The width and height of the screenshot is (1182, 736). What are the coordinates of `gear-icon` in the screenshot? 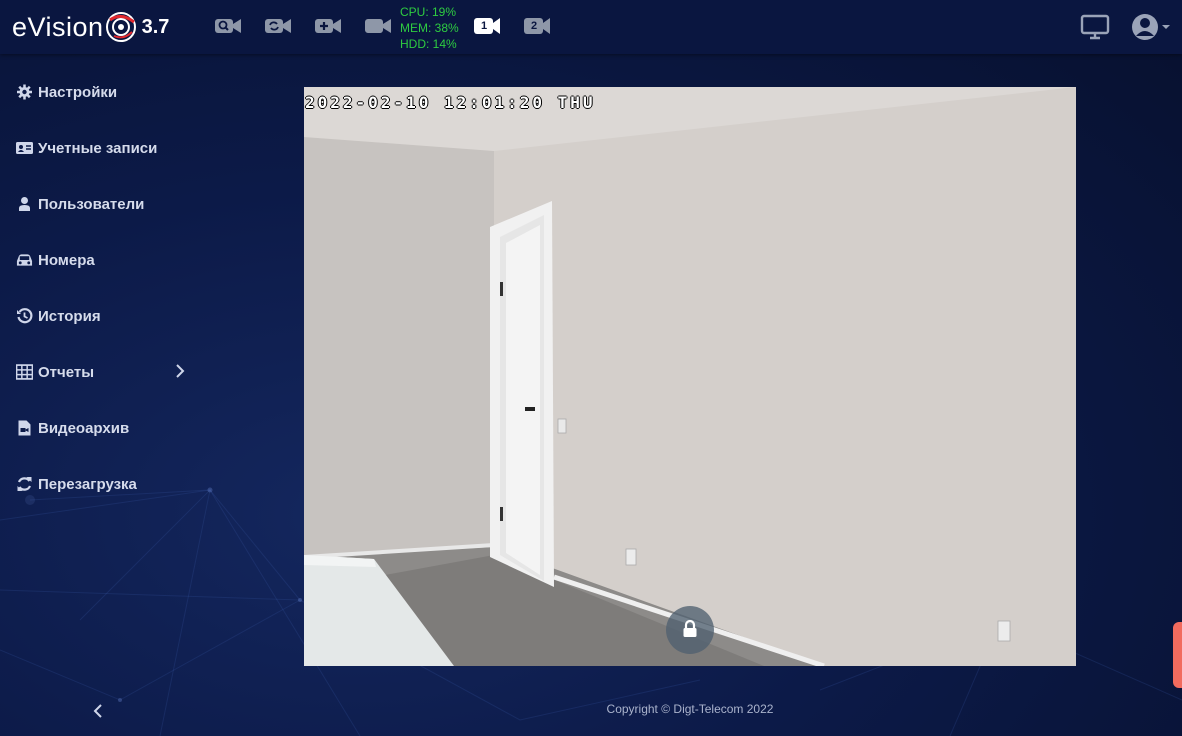 It's located at (25, 92).